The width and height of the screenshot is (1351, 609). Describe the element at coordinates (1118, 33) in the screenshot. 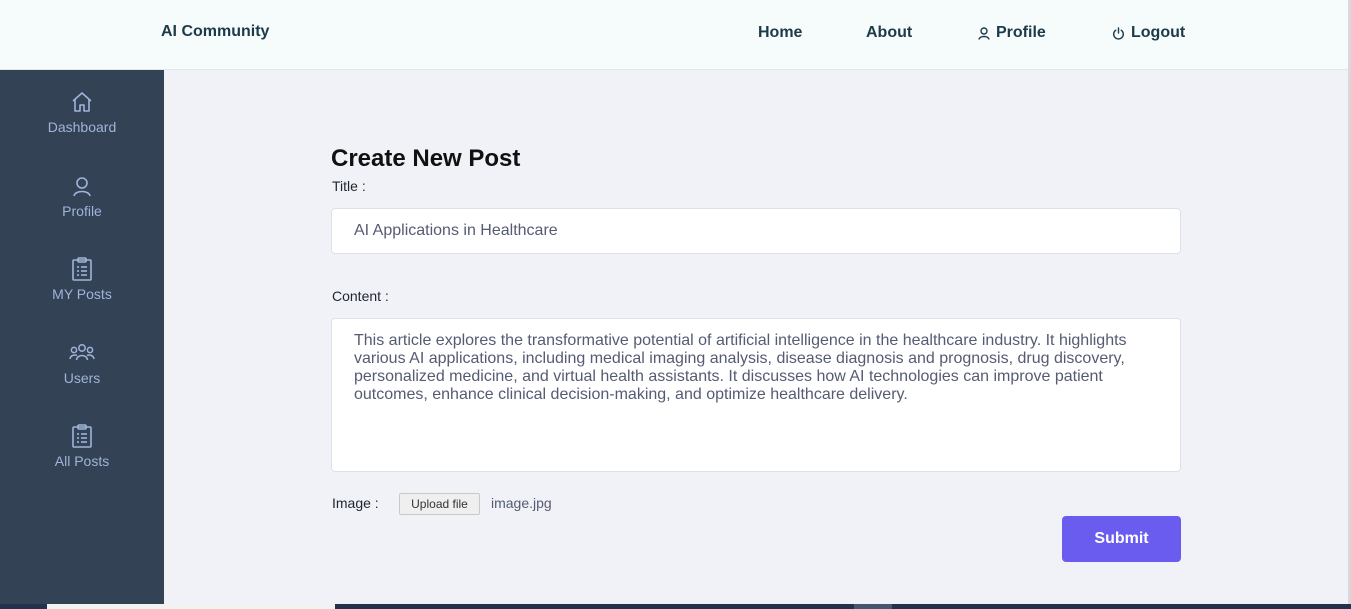

I see `power-icon` at that location.